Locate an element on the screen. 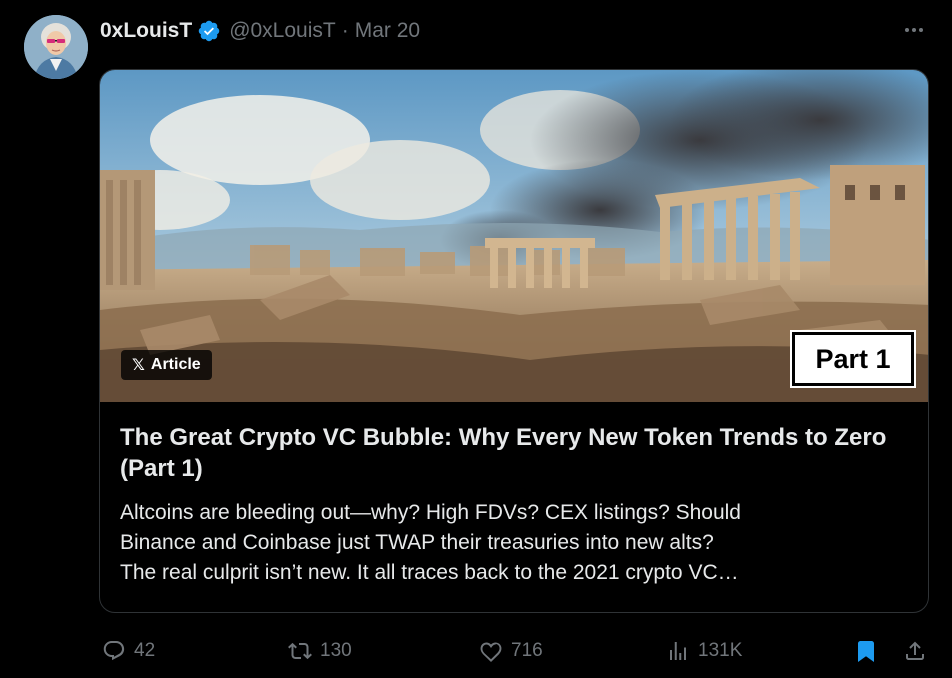 This screenshot has width=952, height=678. like-button: 716 is located at coordinates (511, 651).